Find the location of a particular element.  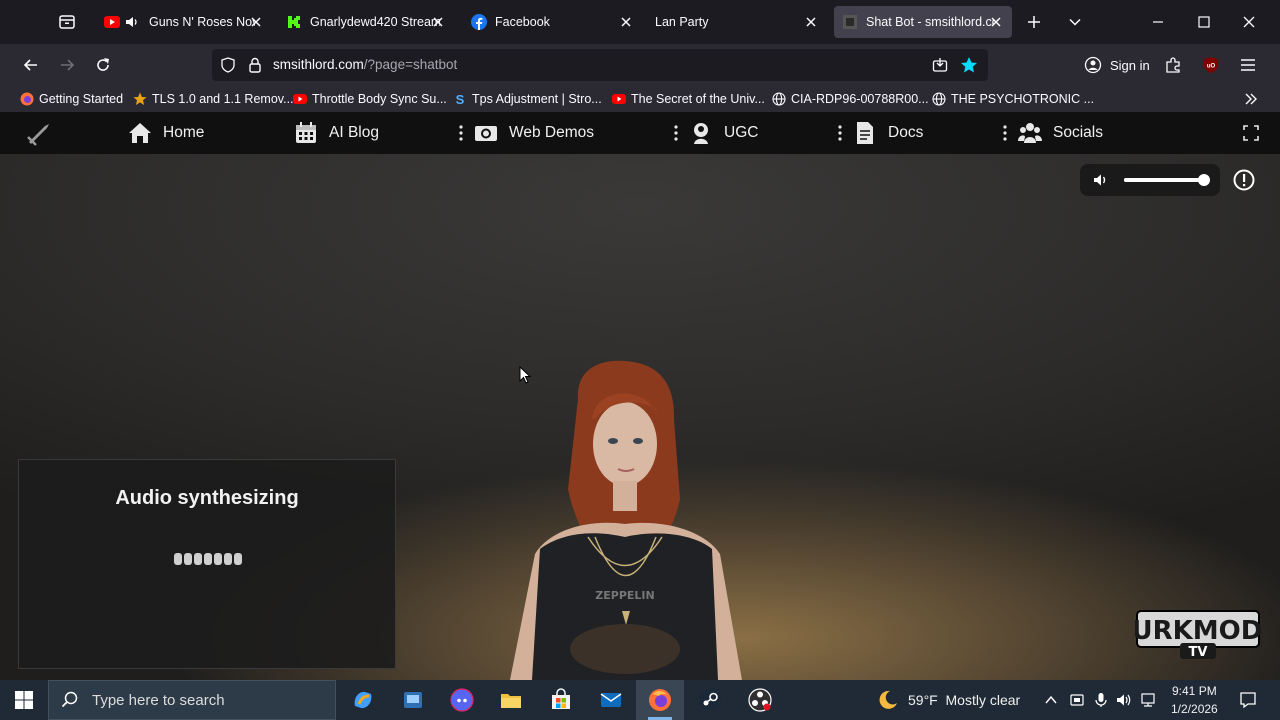

bookmark-getting-started: Getting Started is located at coordinates (71, 99).